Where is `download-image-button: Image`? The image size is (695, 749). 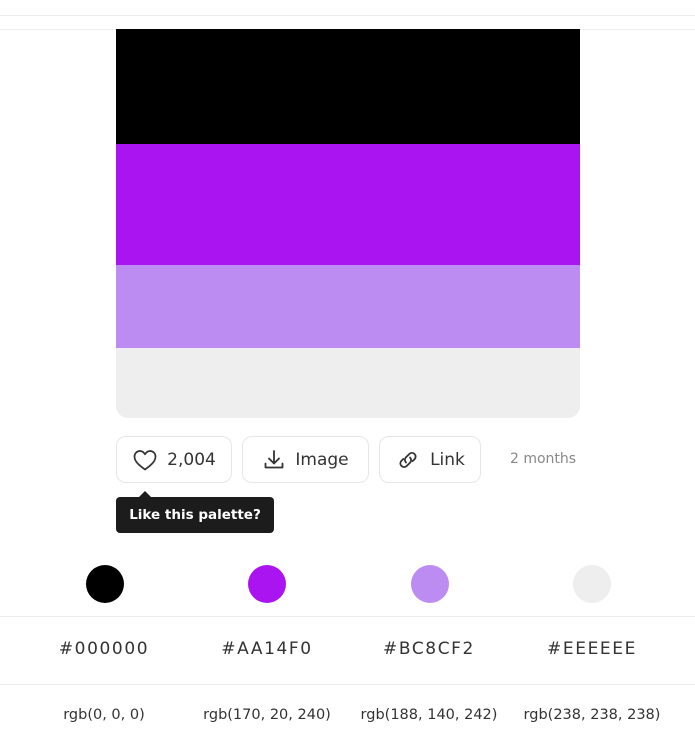
download-image-button: Image is located at coordinates (305, 459).